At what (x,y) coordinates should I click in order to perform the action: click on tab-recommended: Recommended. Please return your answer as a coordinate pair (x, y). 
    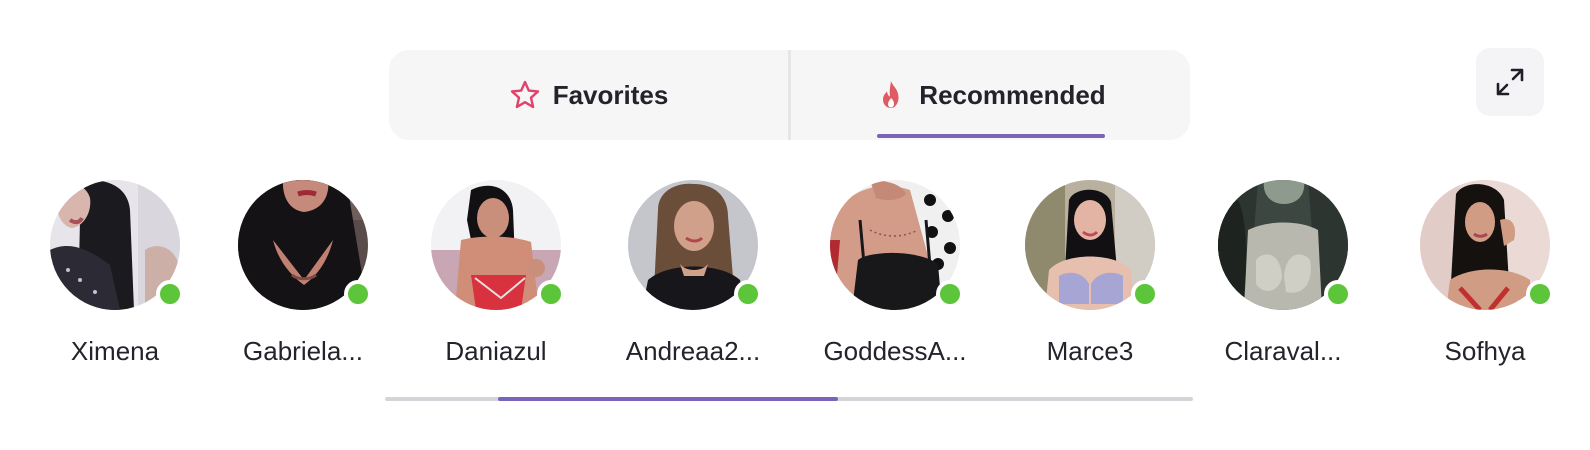
    Looking at the image, I should click on (989, 95).